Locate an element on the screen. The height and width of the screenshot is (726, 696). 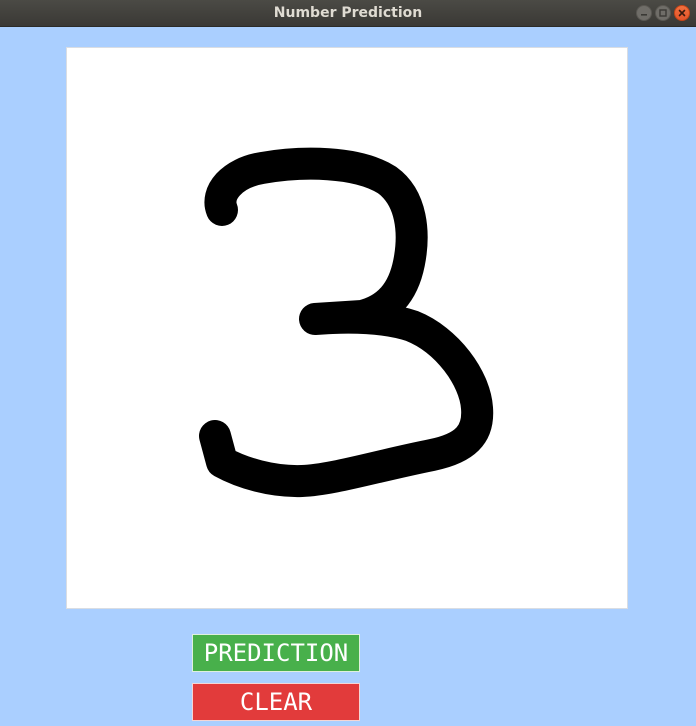
window-titlebar: Number Prediction is located at coordinates (348, 13).